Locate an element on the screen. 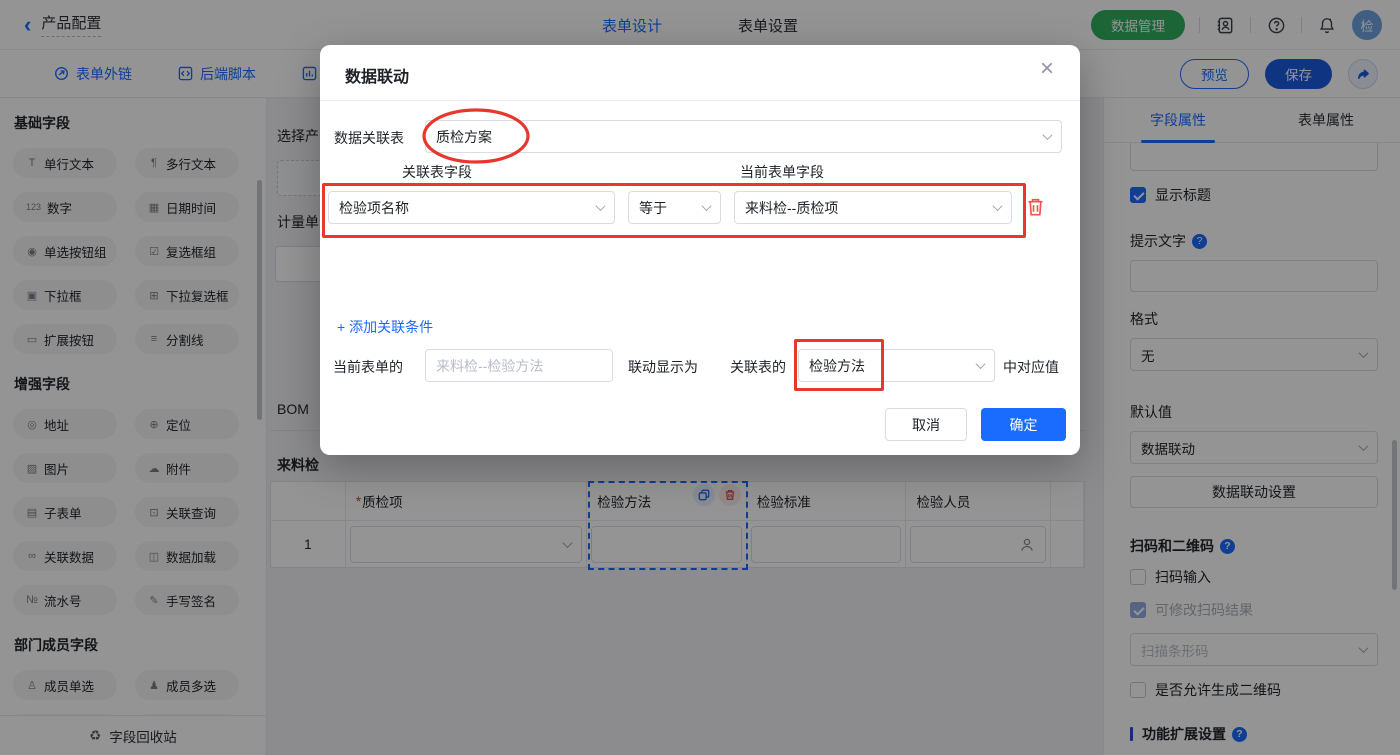 Image resolution: width=1400 pixels, height=755 pixels. trash-icon is located at coordinates (1035, 207).